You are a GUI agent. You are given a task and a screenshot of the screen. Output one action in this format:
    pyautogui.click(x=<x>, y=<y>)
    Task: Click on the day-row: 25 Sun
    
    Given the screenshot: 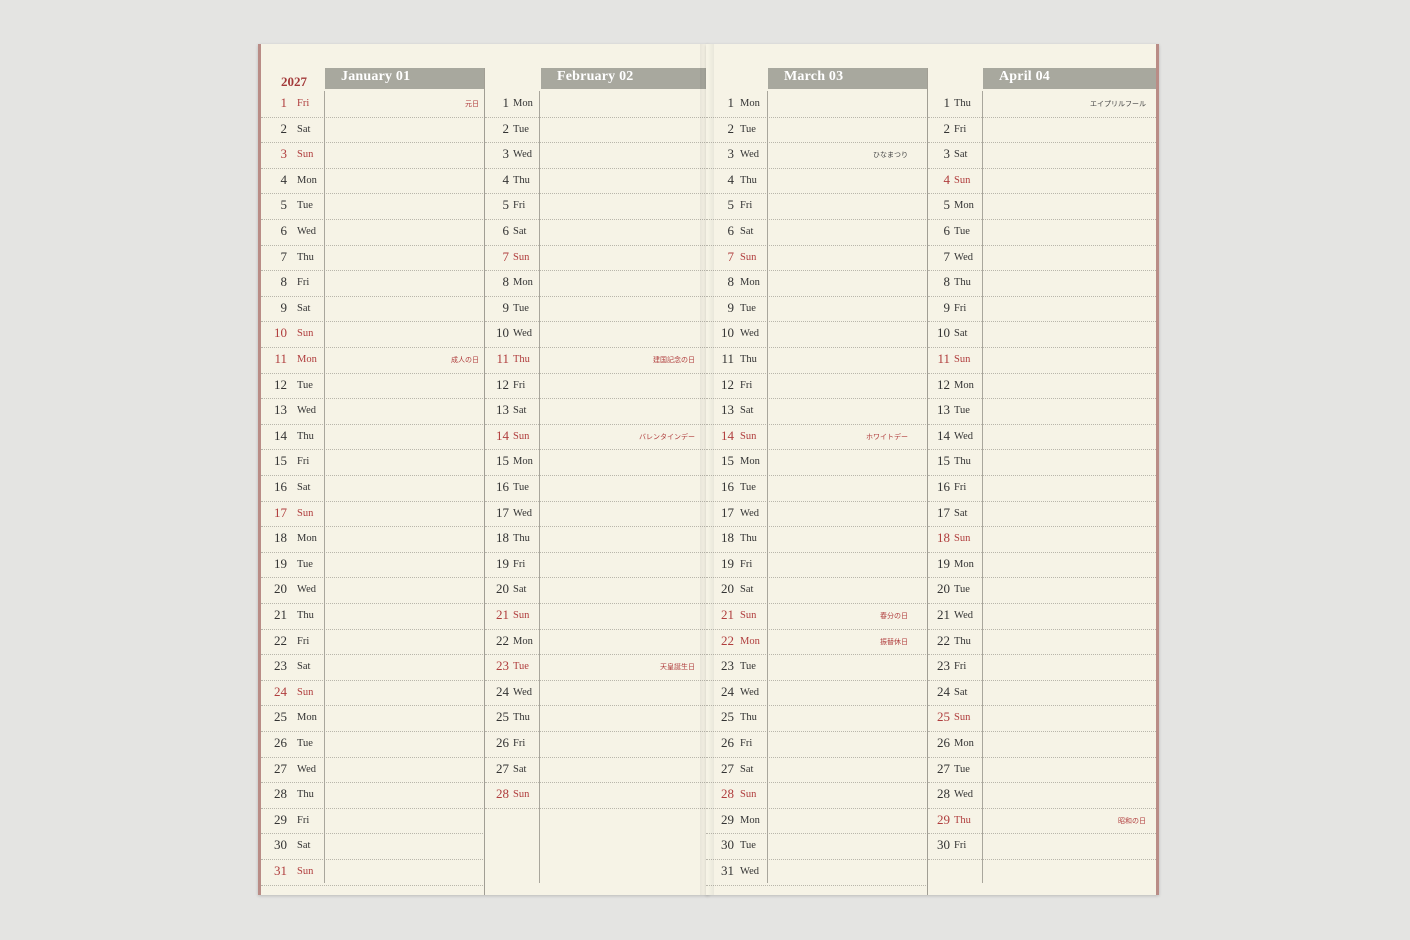 What is the action you would take?
    pyautogui.click(x=1042, y=718)
    